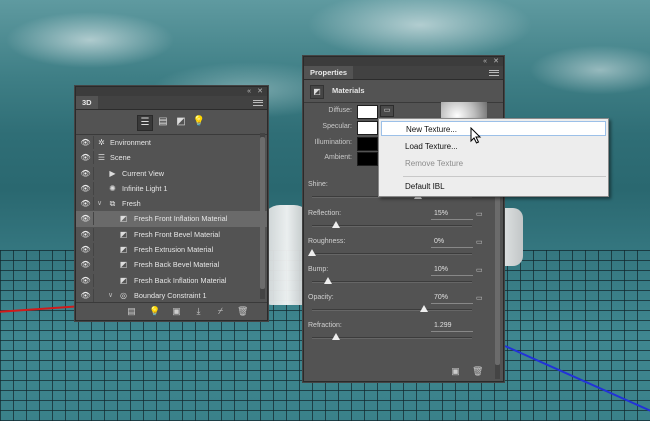  I want to click on constraint-icon: ◎, so click(123, 295).